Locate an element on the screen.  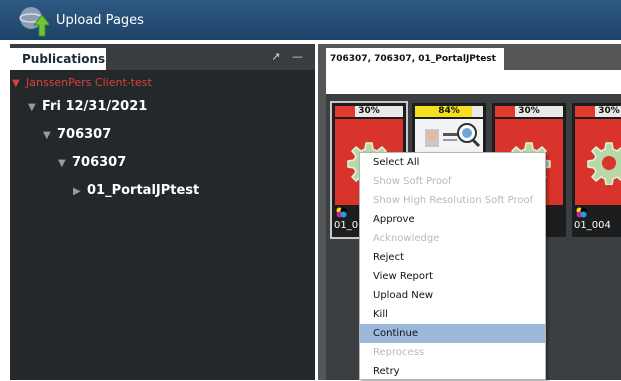
menu-item-upload-new: Upload New is located at coordinates (452, 295).